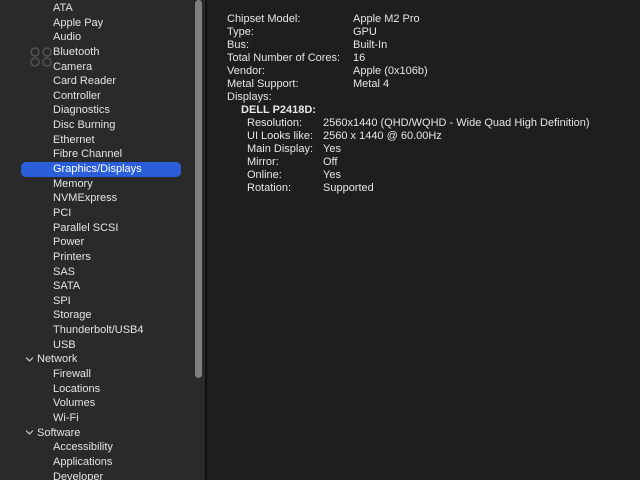 Image resolution: width=640 pixels, height=480 pixels. Describe the element at coordinates (249, 97) in the screenshot. I see `displays-label: Displays:` at that location.